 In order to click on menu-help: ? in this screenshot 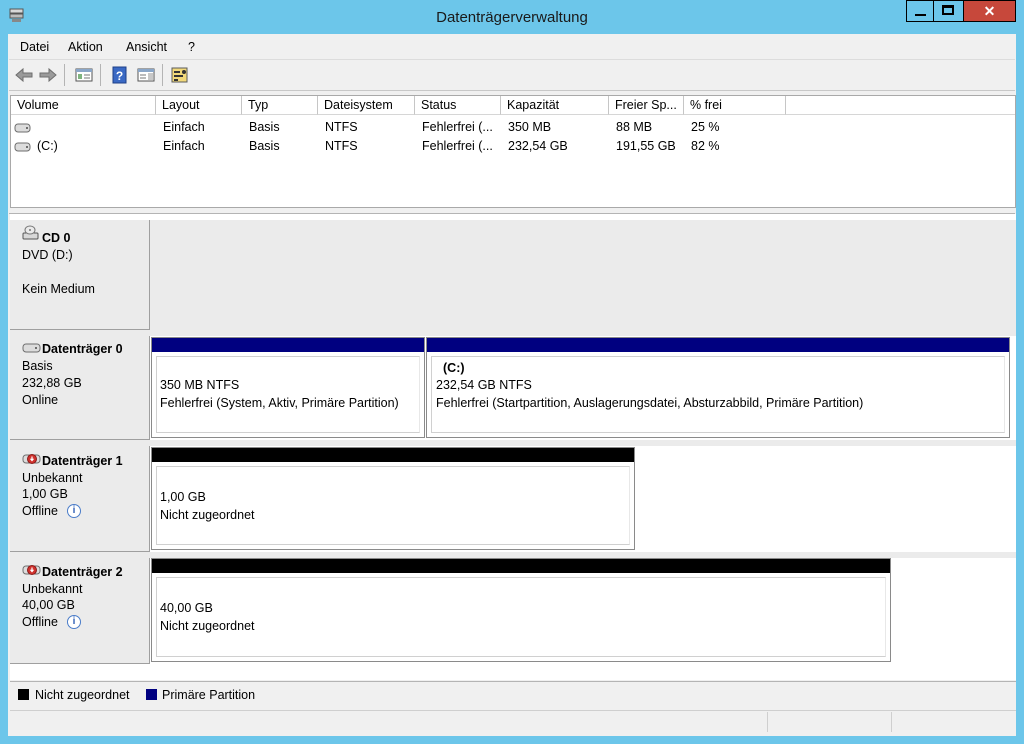, I will do `click(191, 48)`.